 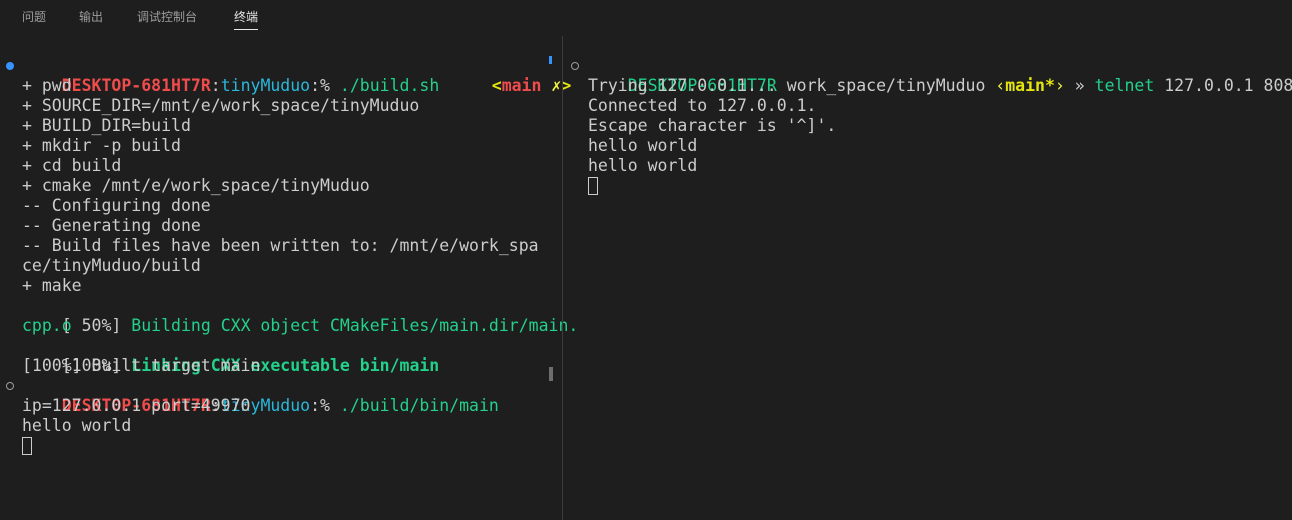 I want to click on tab-debug-console: 调试控制台, so click(x=167, y=16).